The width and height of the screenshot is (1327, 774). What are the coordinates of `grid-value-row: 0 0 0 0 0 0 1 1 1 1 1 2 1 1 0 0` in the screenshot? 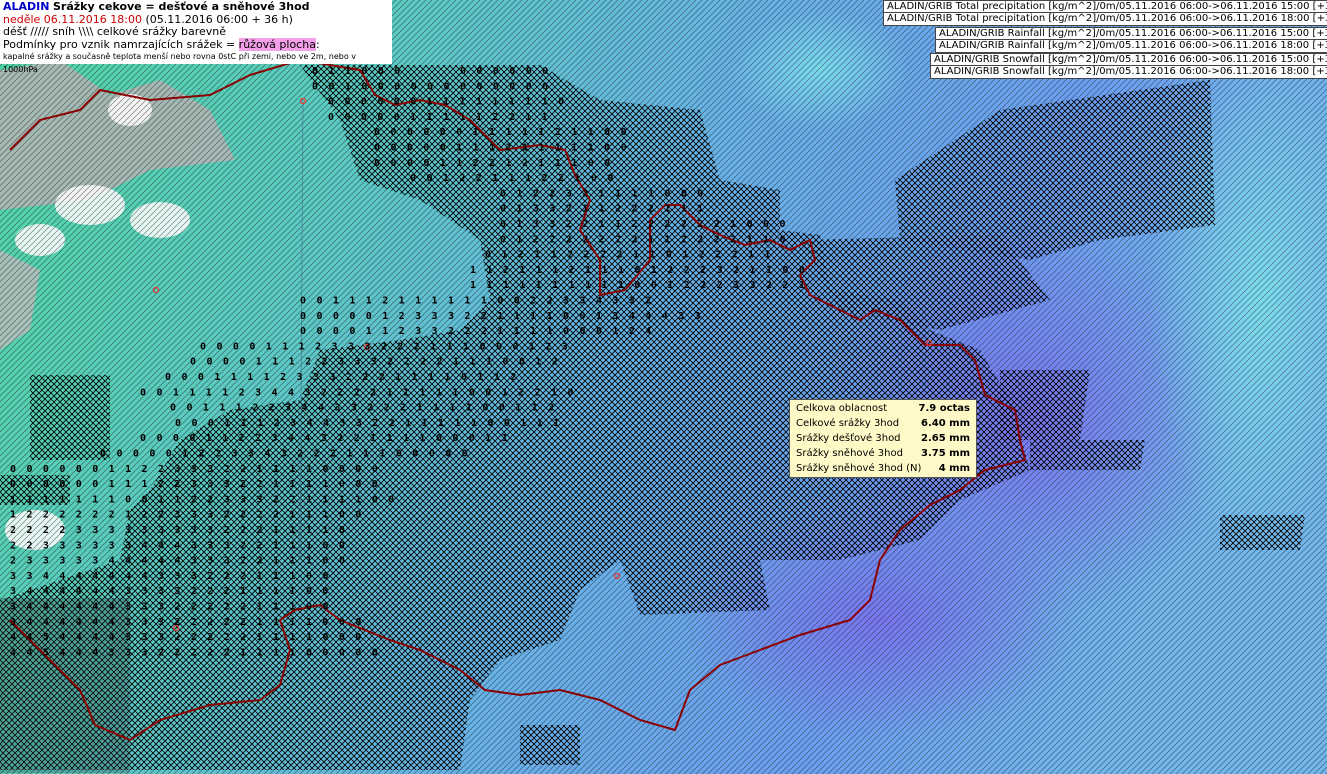 It's located at (501, 132).